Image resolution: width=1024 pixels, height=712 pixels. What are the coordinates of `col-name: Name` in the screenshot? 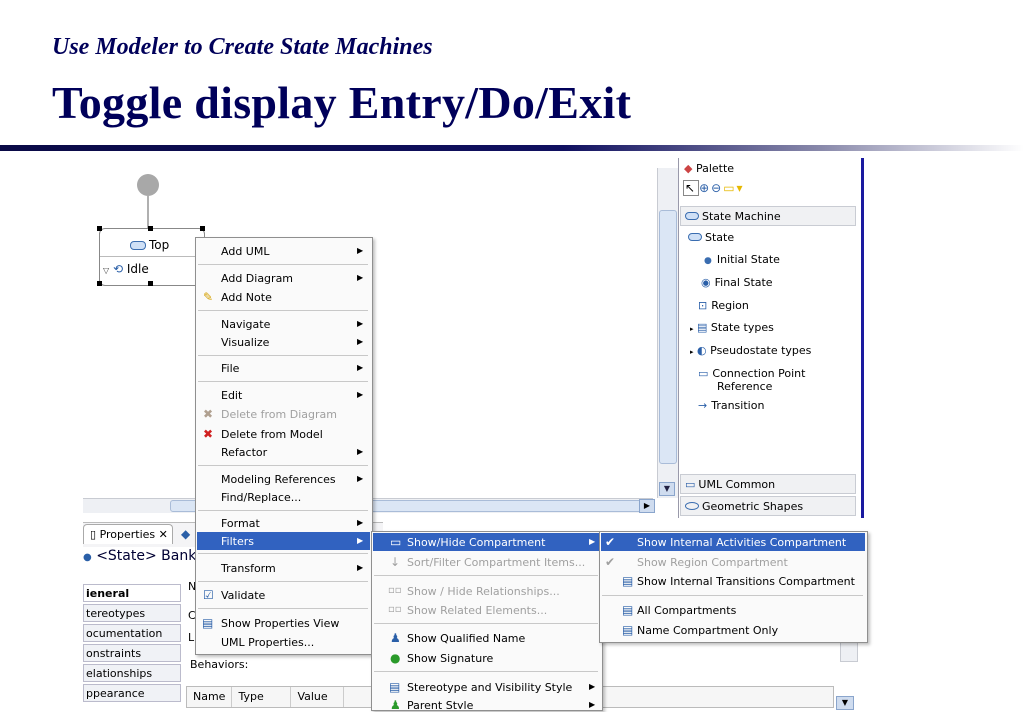 It's located at (210, 697).